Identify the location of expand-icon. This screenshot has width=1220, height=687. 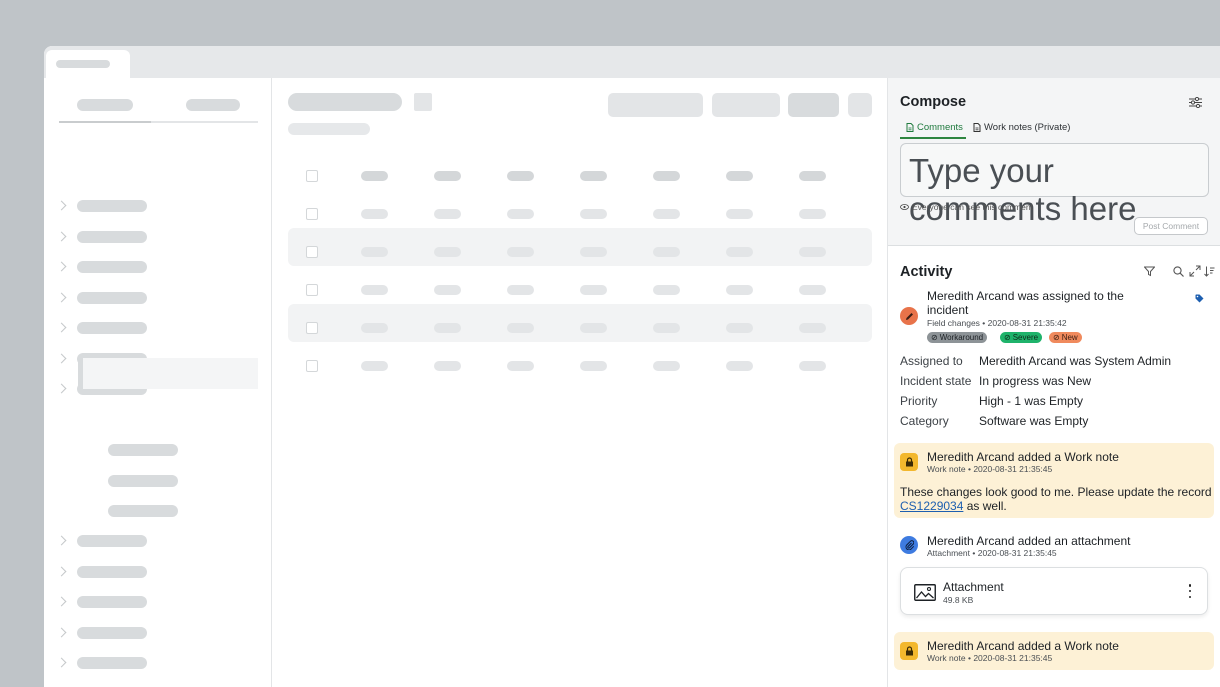
(1195, 270).